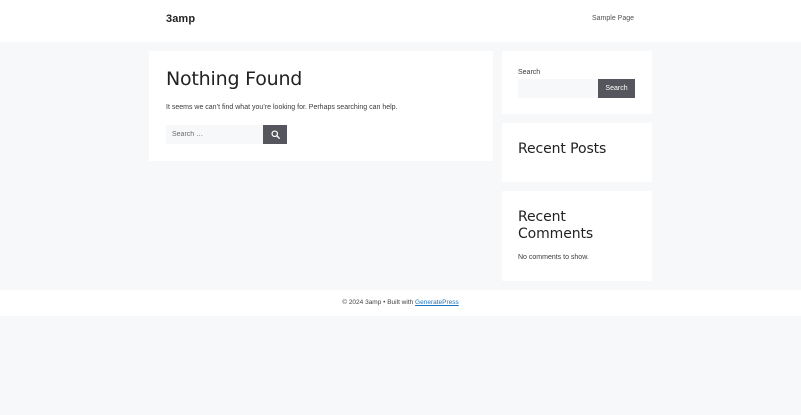 The height and width of the screenshot is (415, 801). I want to click on search-icon, so click(275, 134).